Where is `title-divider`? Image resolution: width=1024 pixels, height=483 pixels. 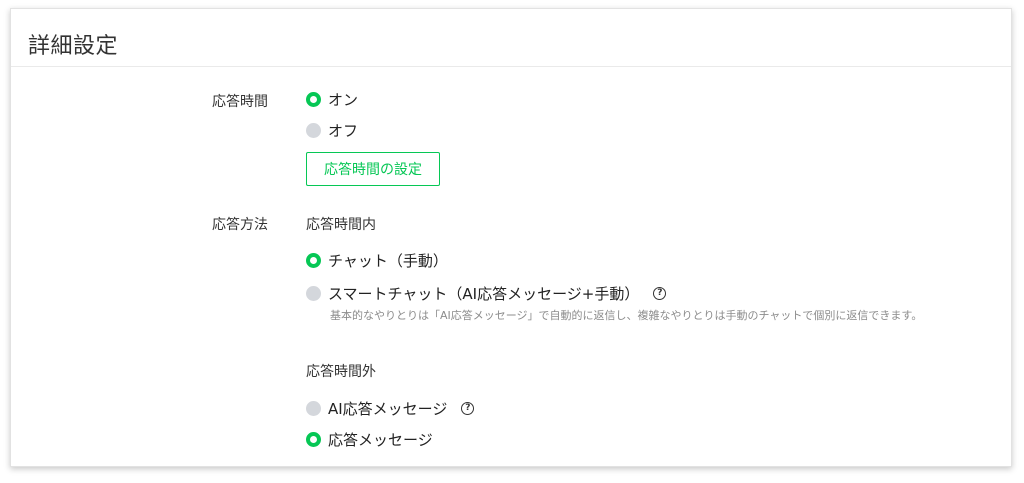
title-divider is located at coordinates (511, 66).